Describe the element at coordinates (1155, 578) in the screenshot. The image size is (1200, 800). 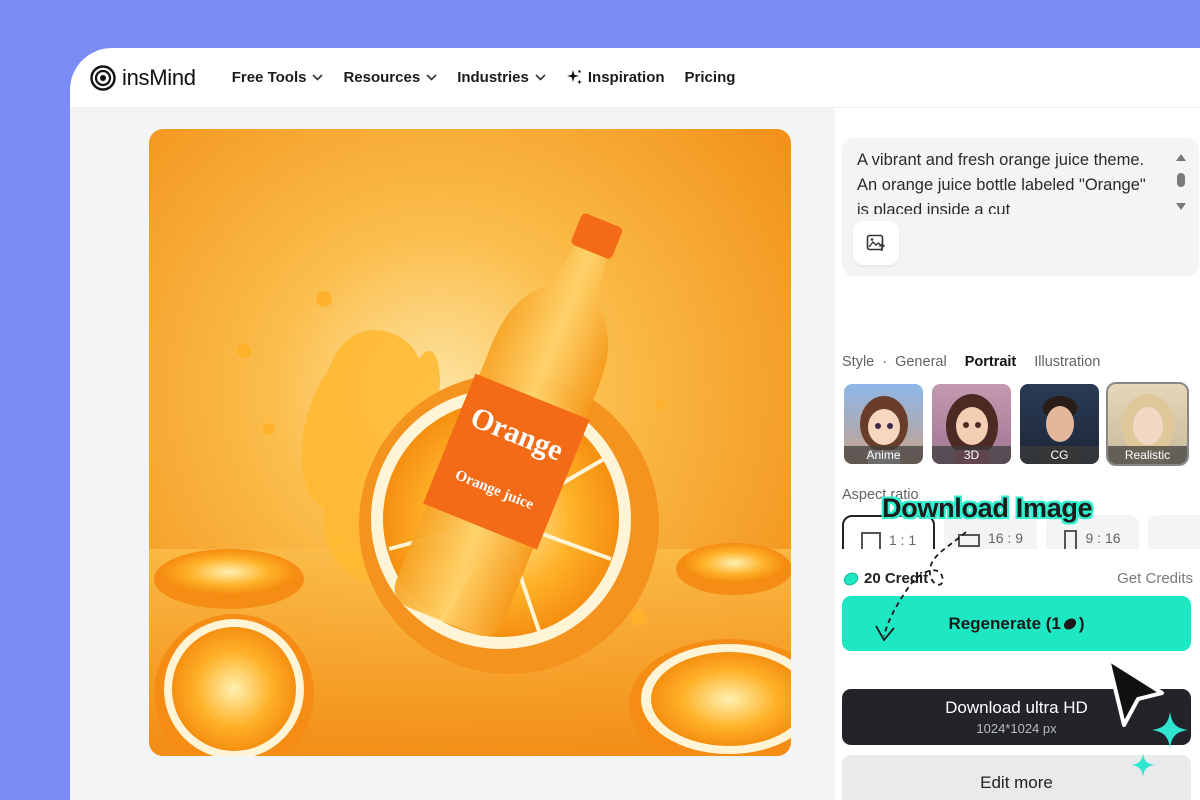
I see `get-credits-link: Get Credits` at that location.